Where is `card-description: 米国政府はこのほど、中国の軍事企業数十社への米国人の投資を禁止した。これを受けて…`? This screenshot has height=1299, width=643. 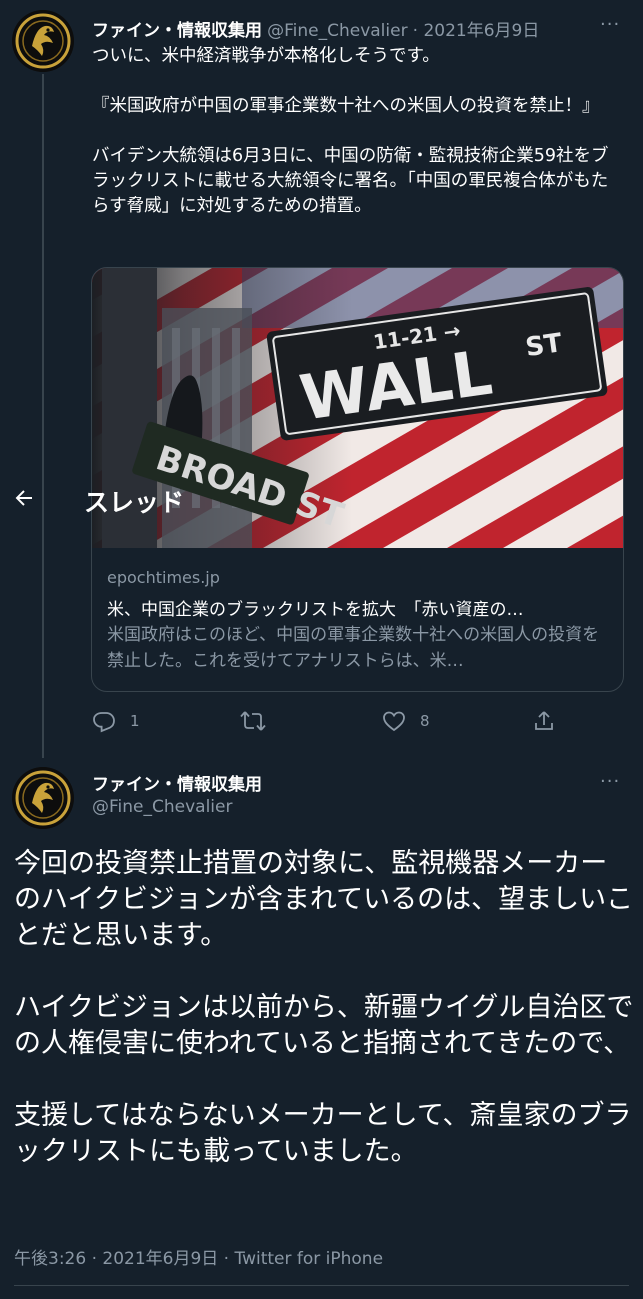 card-description: 米国政府はこのほど、中国の軍事企業数十社への米国人の投資を禁止した。これを受けて… is located at coordinates (353, 648).